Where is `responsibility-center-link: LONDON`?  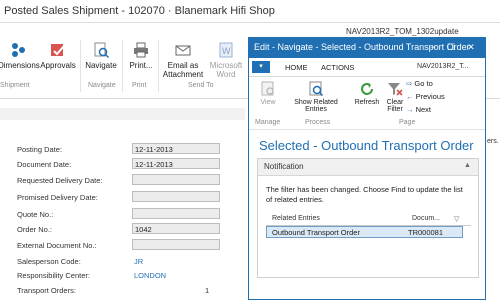
responsibility-center-link: LONDON is located at coordinates (150, 275).